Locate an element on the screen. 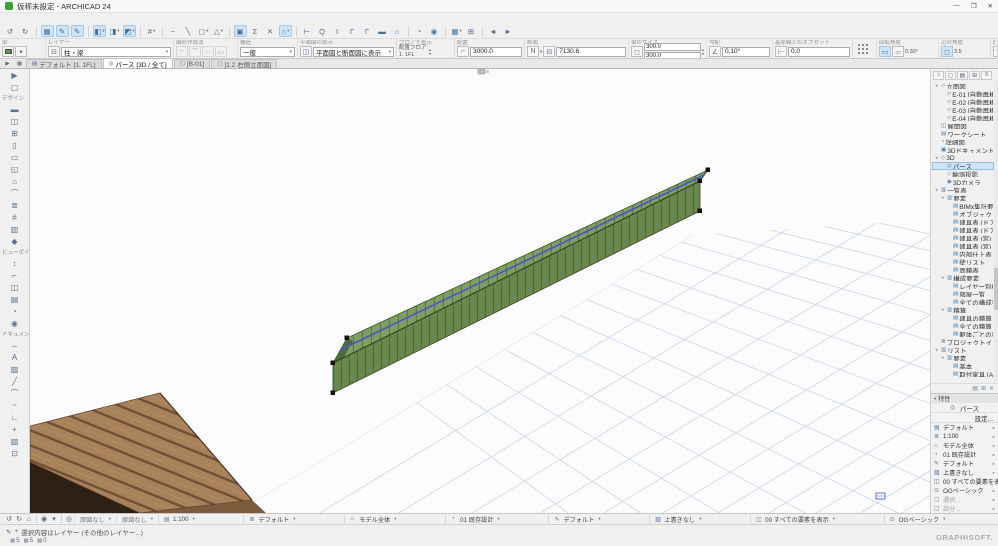 Image resolution: width=998 pixels, height=546 pixels. view-tab: ▢ [B-01] is located at coordinates (192, 63).